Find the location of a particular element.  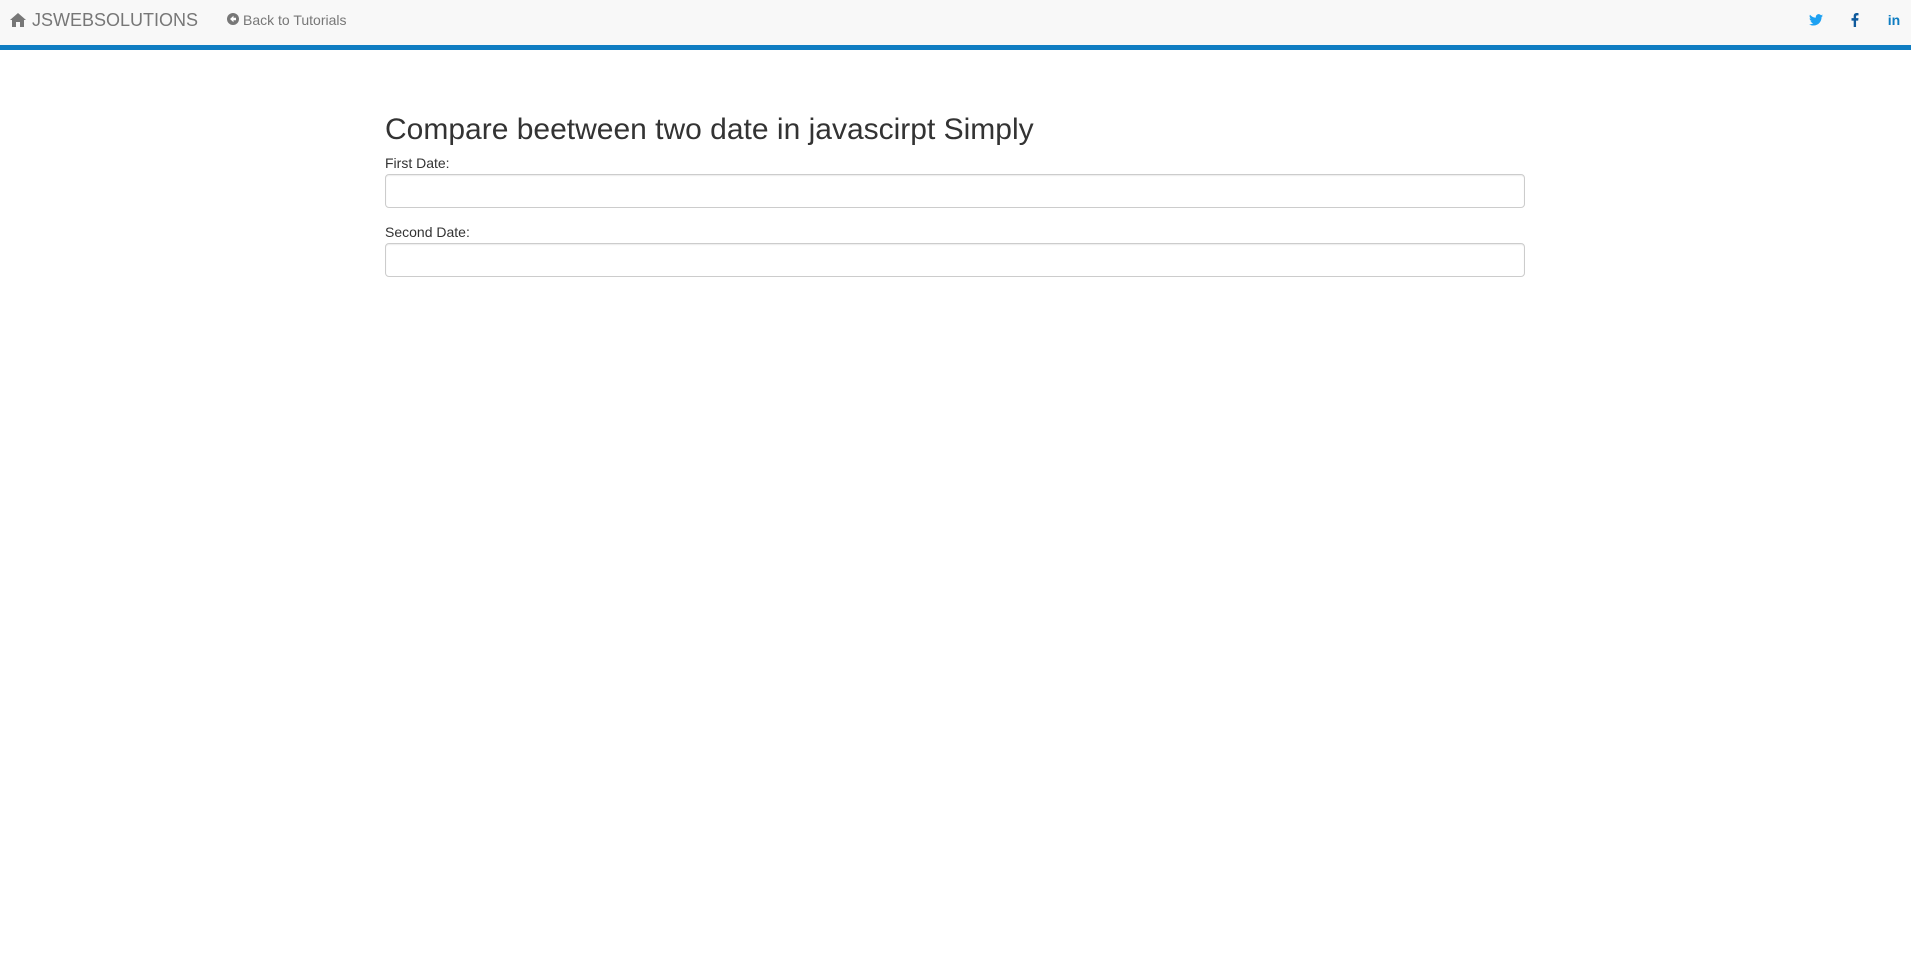

first-date-input is located at coordinates (955, 191).